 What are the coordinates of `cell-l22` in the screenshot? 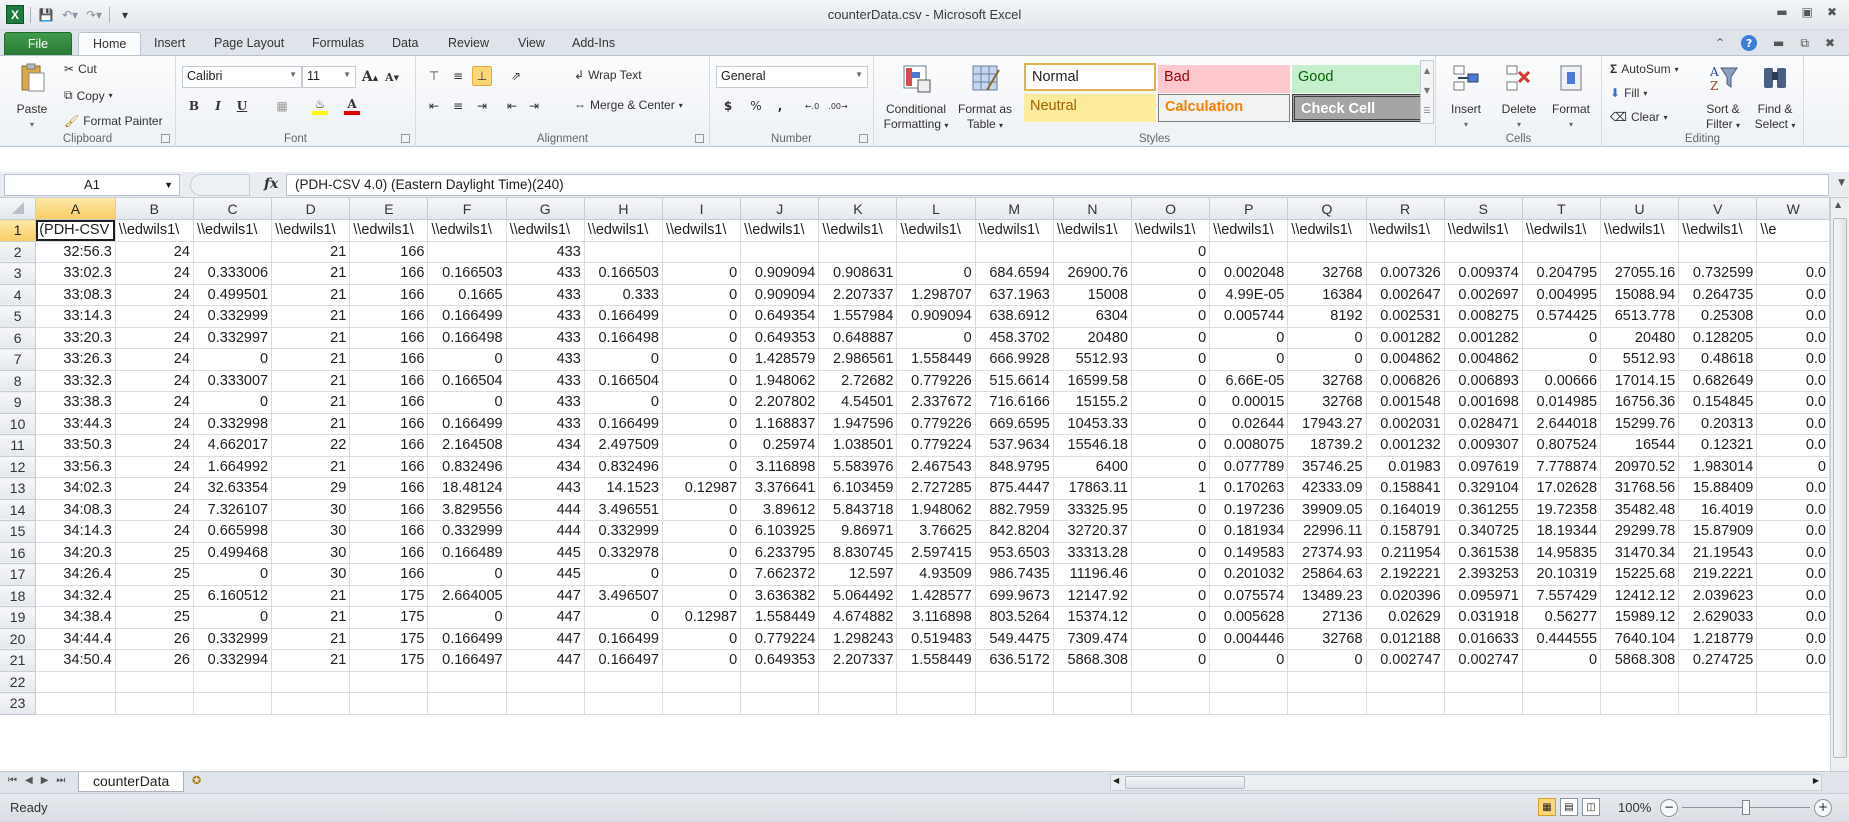 It's located at (936, 682).